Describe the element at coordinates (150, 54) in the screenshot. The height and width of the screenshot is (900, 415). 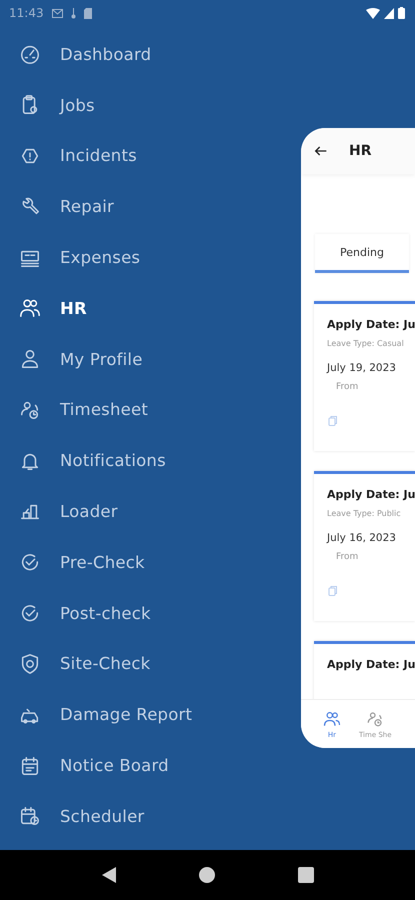
I see `menu-item: Dashboard` at that location.